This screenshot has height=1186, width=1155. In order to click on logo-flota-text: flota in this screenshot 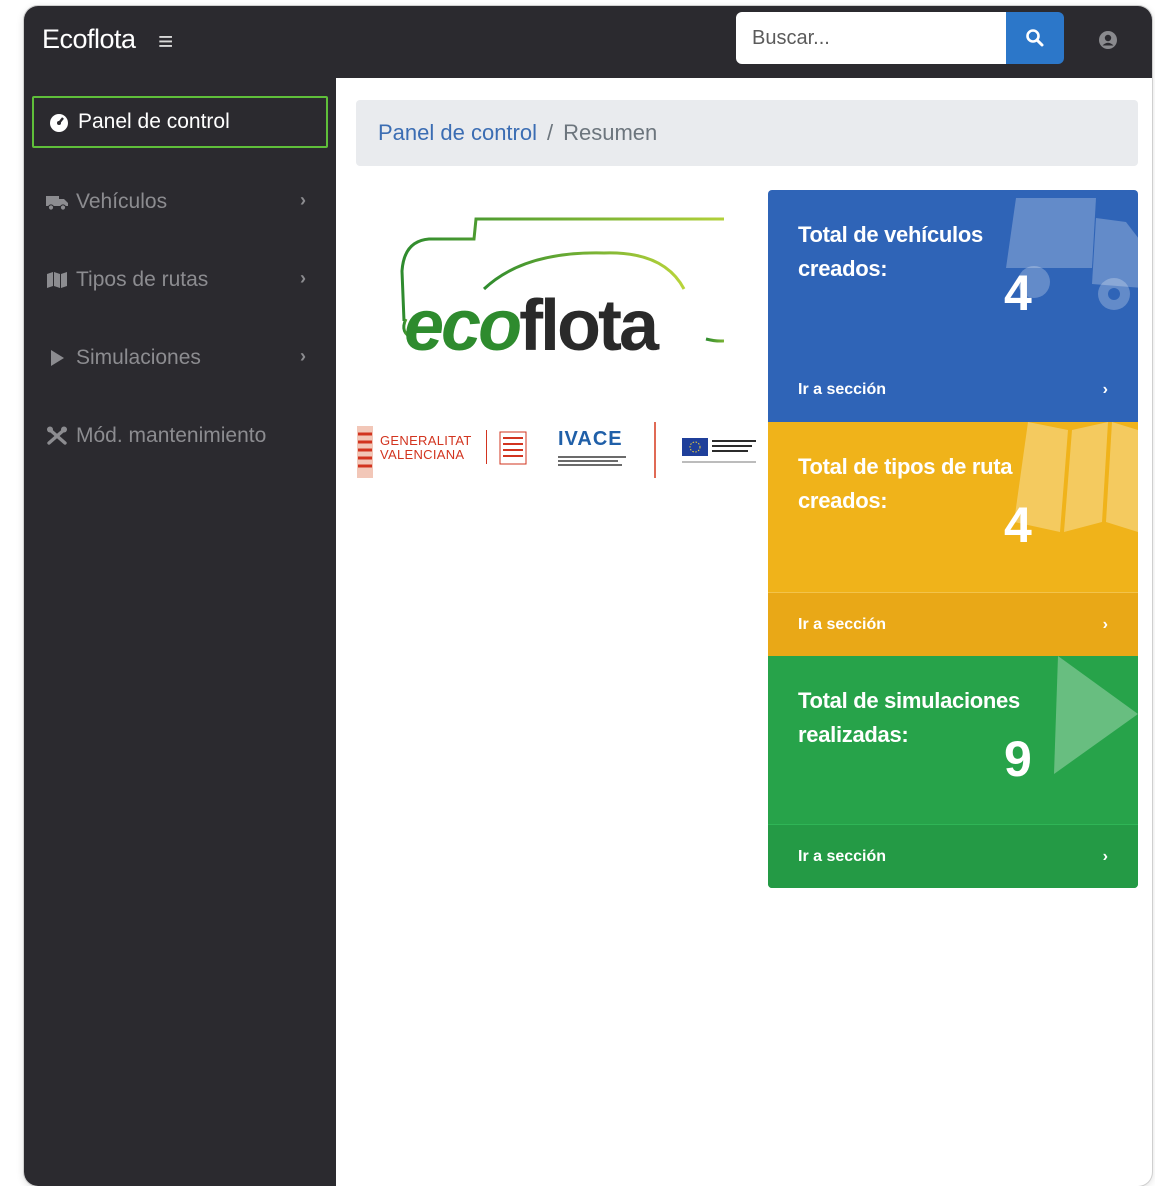, I will do `click(589, 326)`.